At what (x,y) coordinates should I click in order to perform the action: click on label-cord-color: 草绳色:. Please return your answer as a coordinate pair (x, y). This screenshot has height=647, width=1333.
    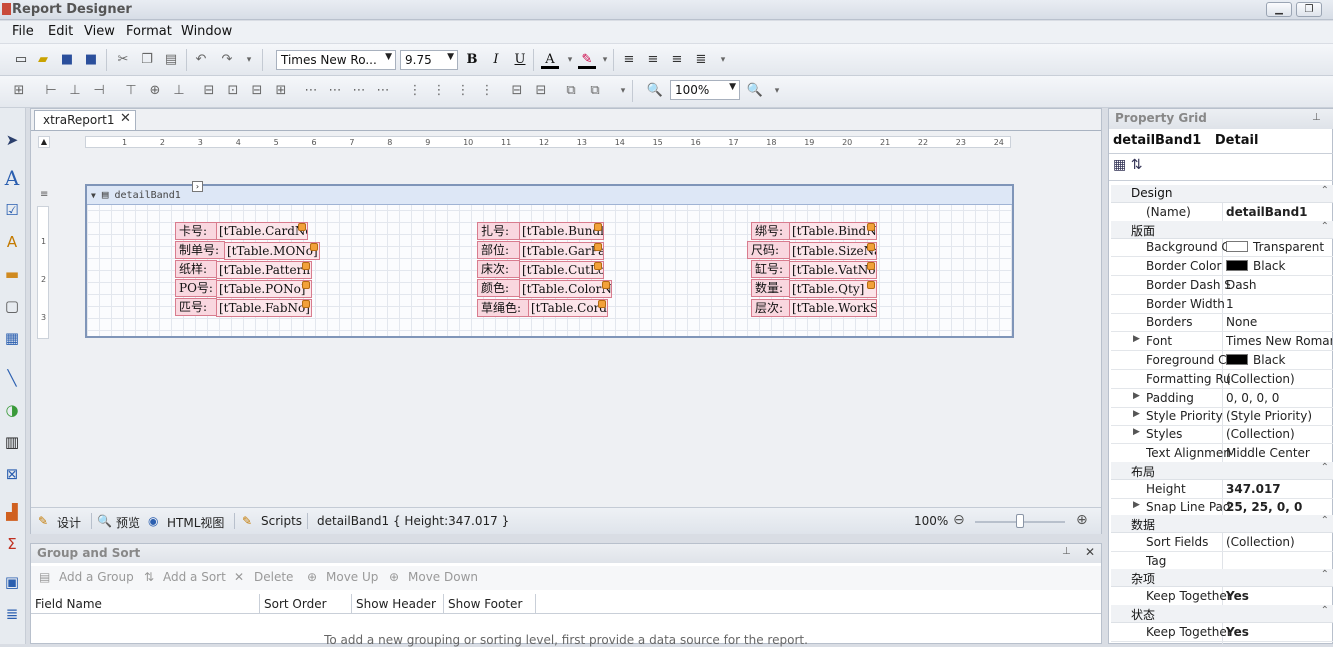
    Looking at the image, I should click on (503, 308).